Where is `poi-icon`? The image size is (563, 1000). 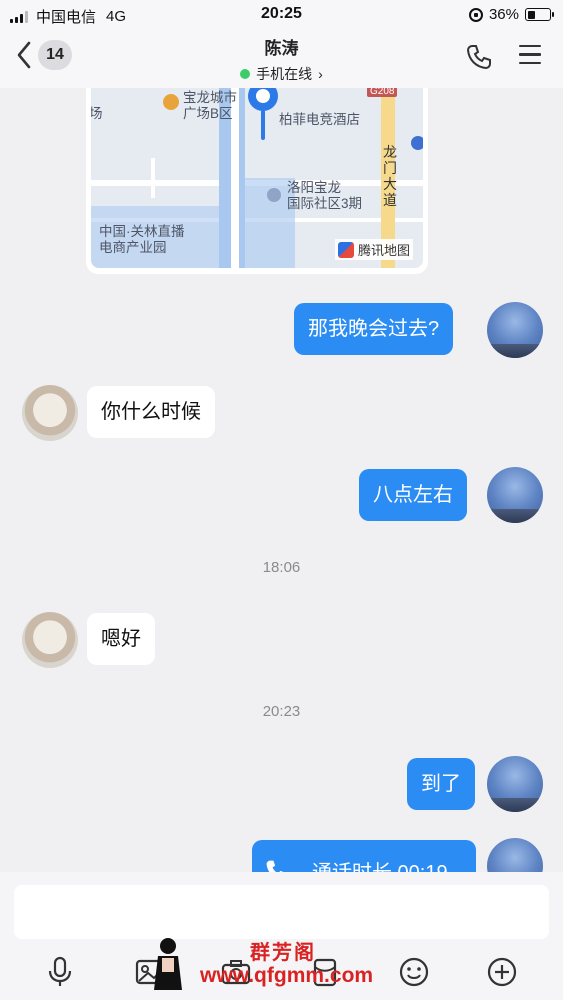 poi-icon is located at coordinates (171, 102).